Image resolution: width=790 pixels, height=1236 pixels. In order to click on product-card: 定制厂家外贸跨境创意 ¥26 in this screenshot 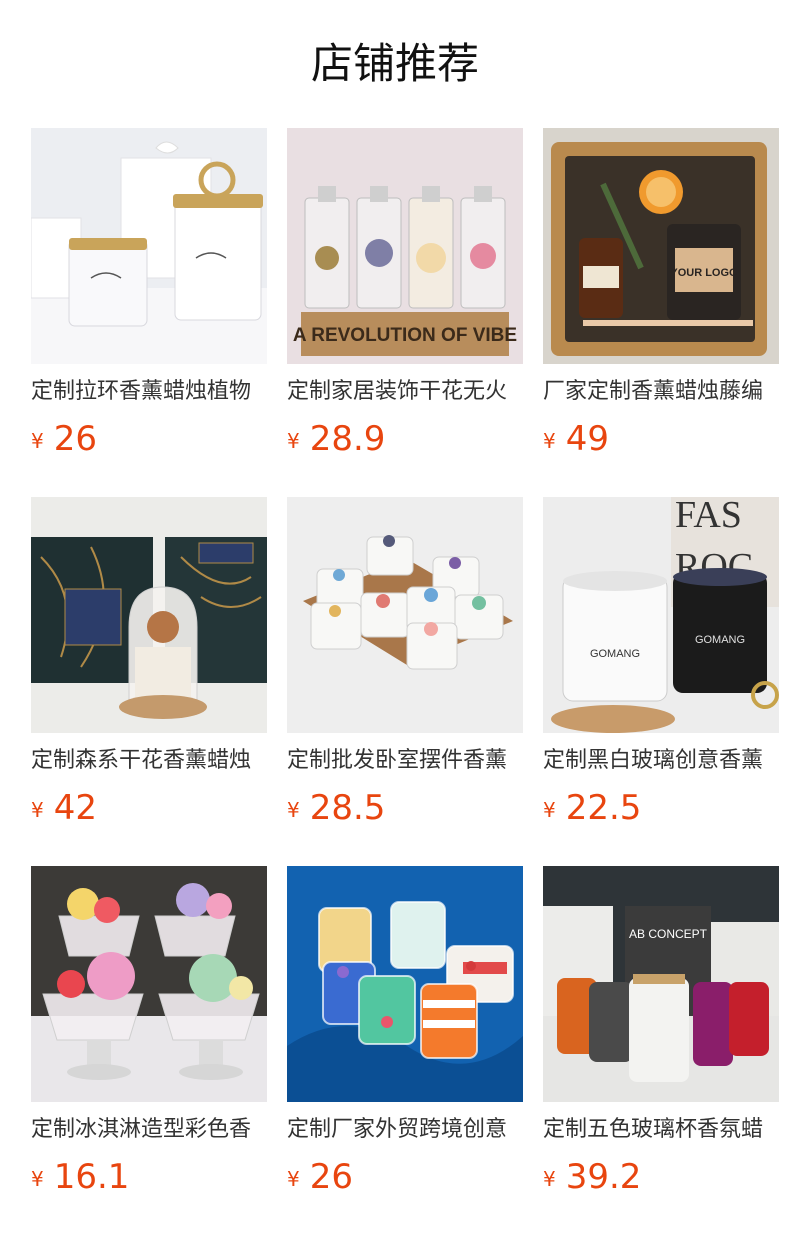, I will do `click(405, 1032)`.